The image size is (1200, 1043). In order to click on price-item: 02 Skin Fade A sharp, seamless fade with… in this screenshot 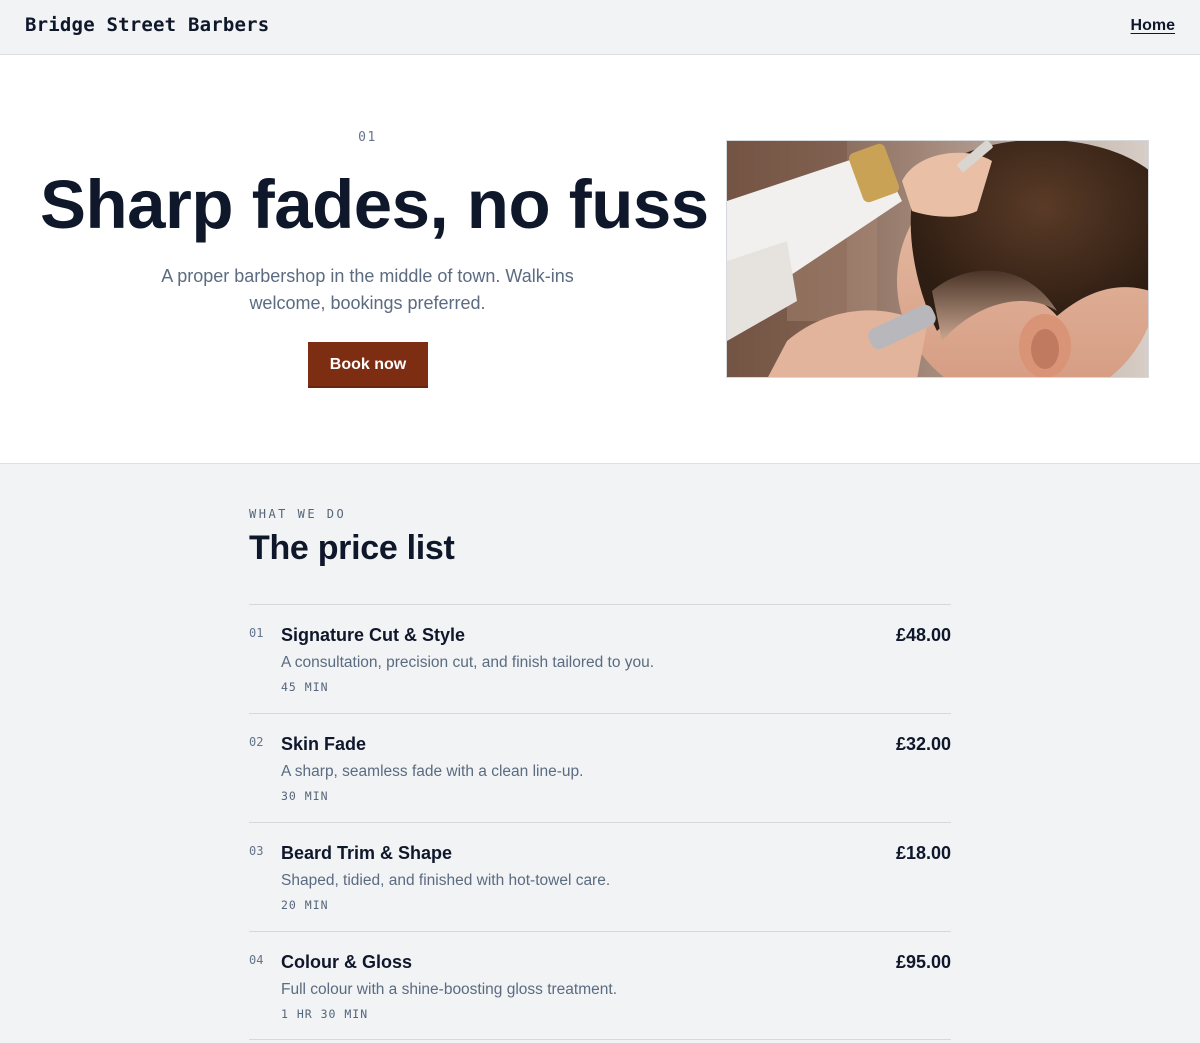, I will do `click(600, 767)`.